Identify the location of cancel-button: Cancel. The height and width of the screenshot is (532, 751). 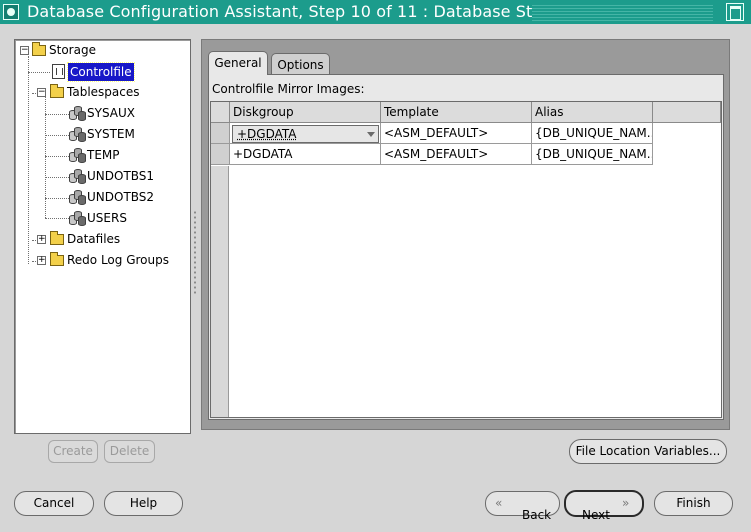
(54, 503).